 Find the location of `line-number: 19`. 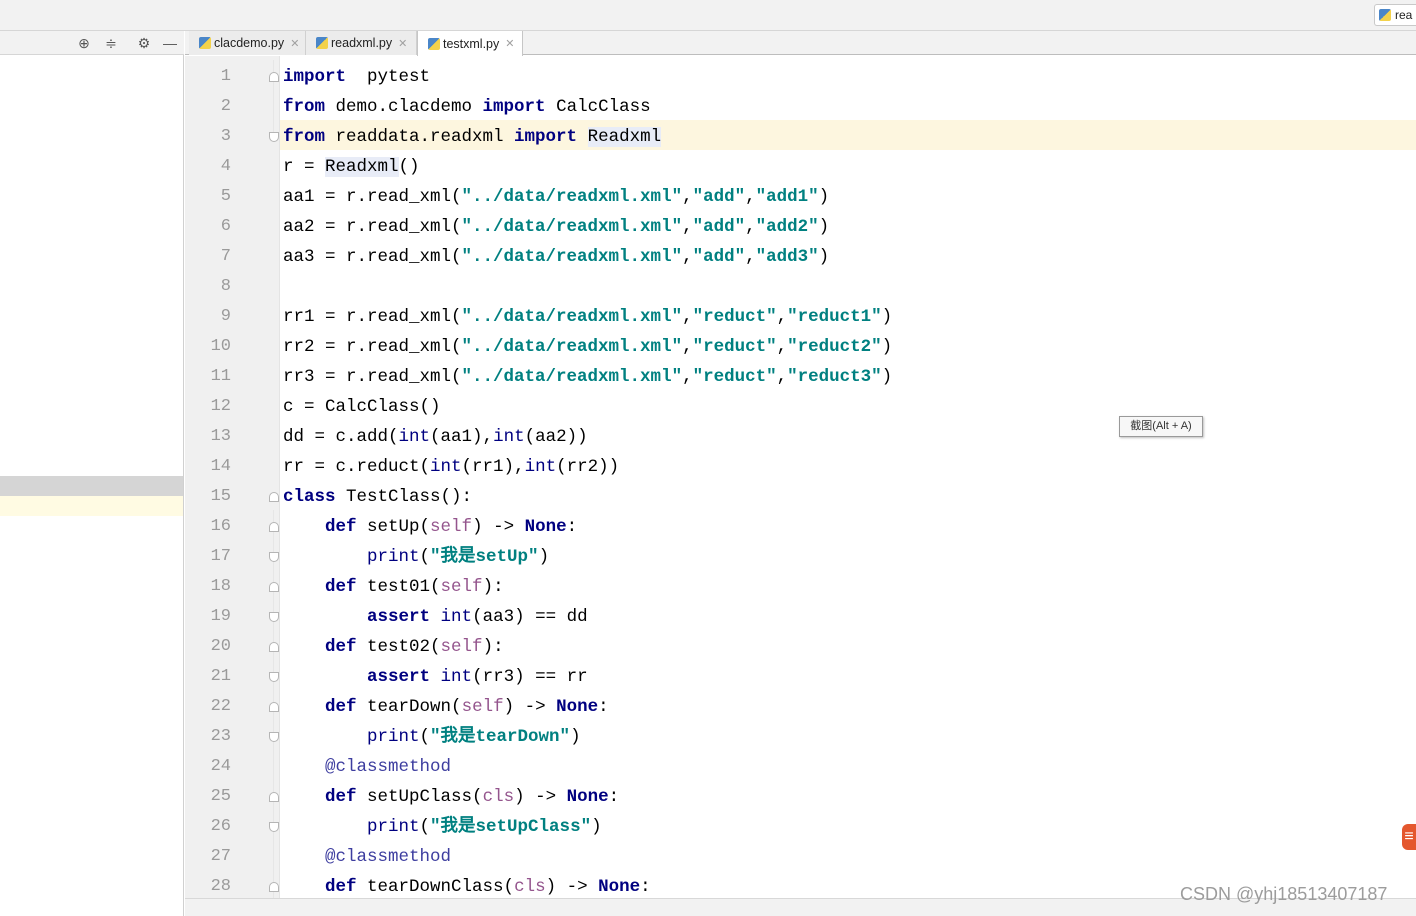

line-number: 19 is located at coordinates (220, 616).